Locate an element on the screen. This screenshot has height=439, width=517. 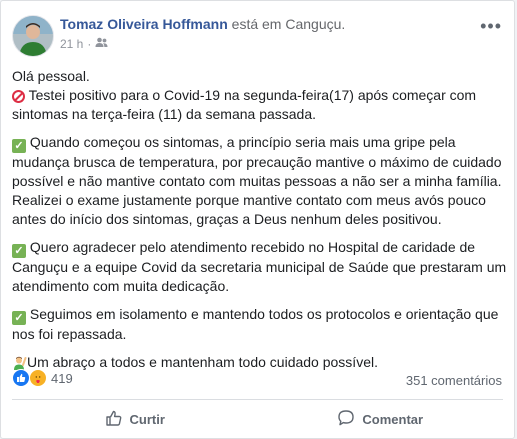
avatar is located at coordinates (33, 36).